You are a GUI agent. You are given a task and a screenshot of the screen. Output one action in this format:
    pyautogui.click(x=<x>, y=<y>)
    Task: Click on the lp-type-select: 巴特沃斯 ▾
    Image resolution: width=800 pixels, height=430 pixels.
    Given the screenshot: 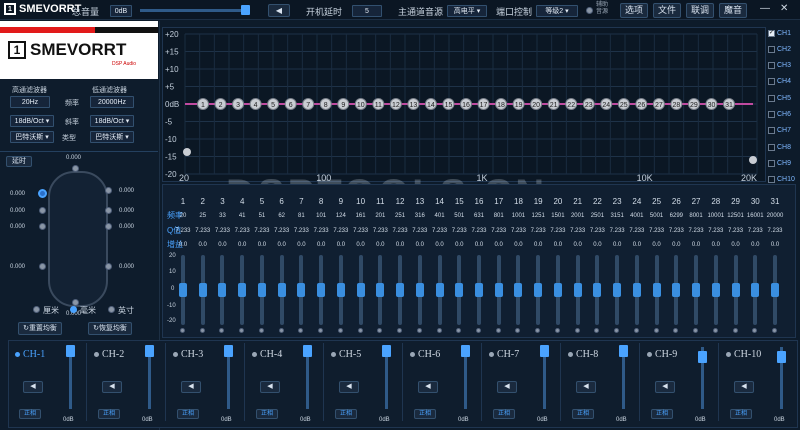 What is the action you would take?
    pyautogui.click(x=112, y=137)
    